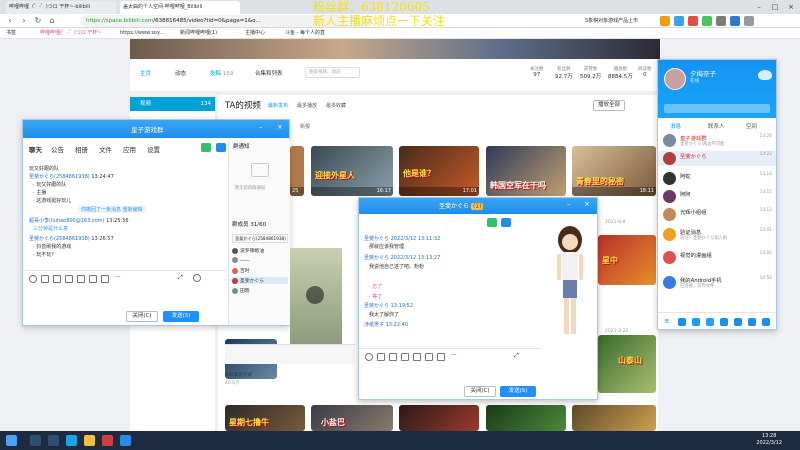 This screenshot has width=800, height=450. I want to click on video-title: 再长高的方式, so click(238, 375).